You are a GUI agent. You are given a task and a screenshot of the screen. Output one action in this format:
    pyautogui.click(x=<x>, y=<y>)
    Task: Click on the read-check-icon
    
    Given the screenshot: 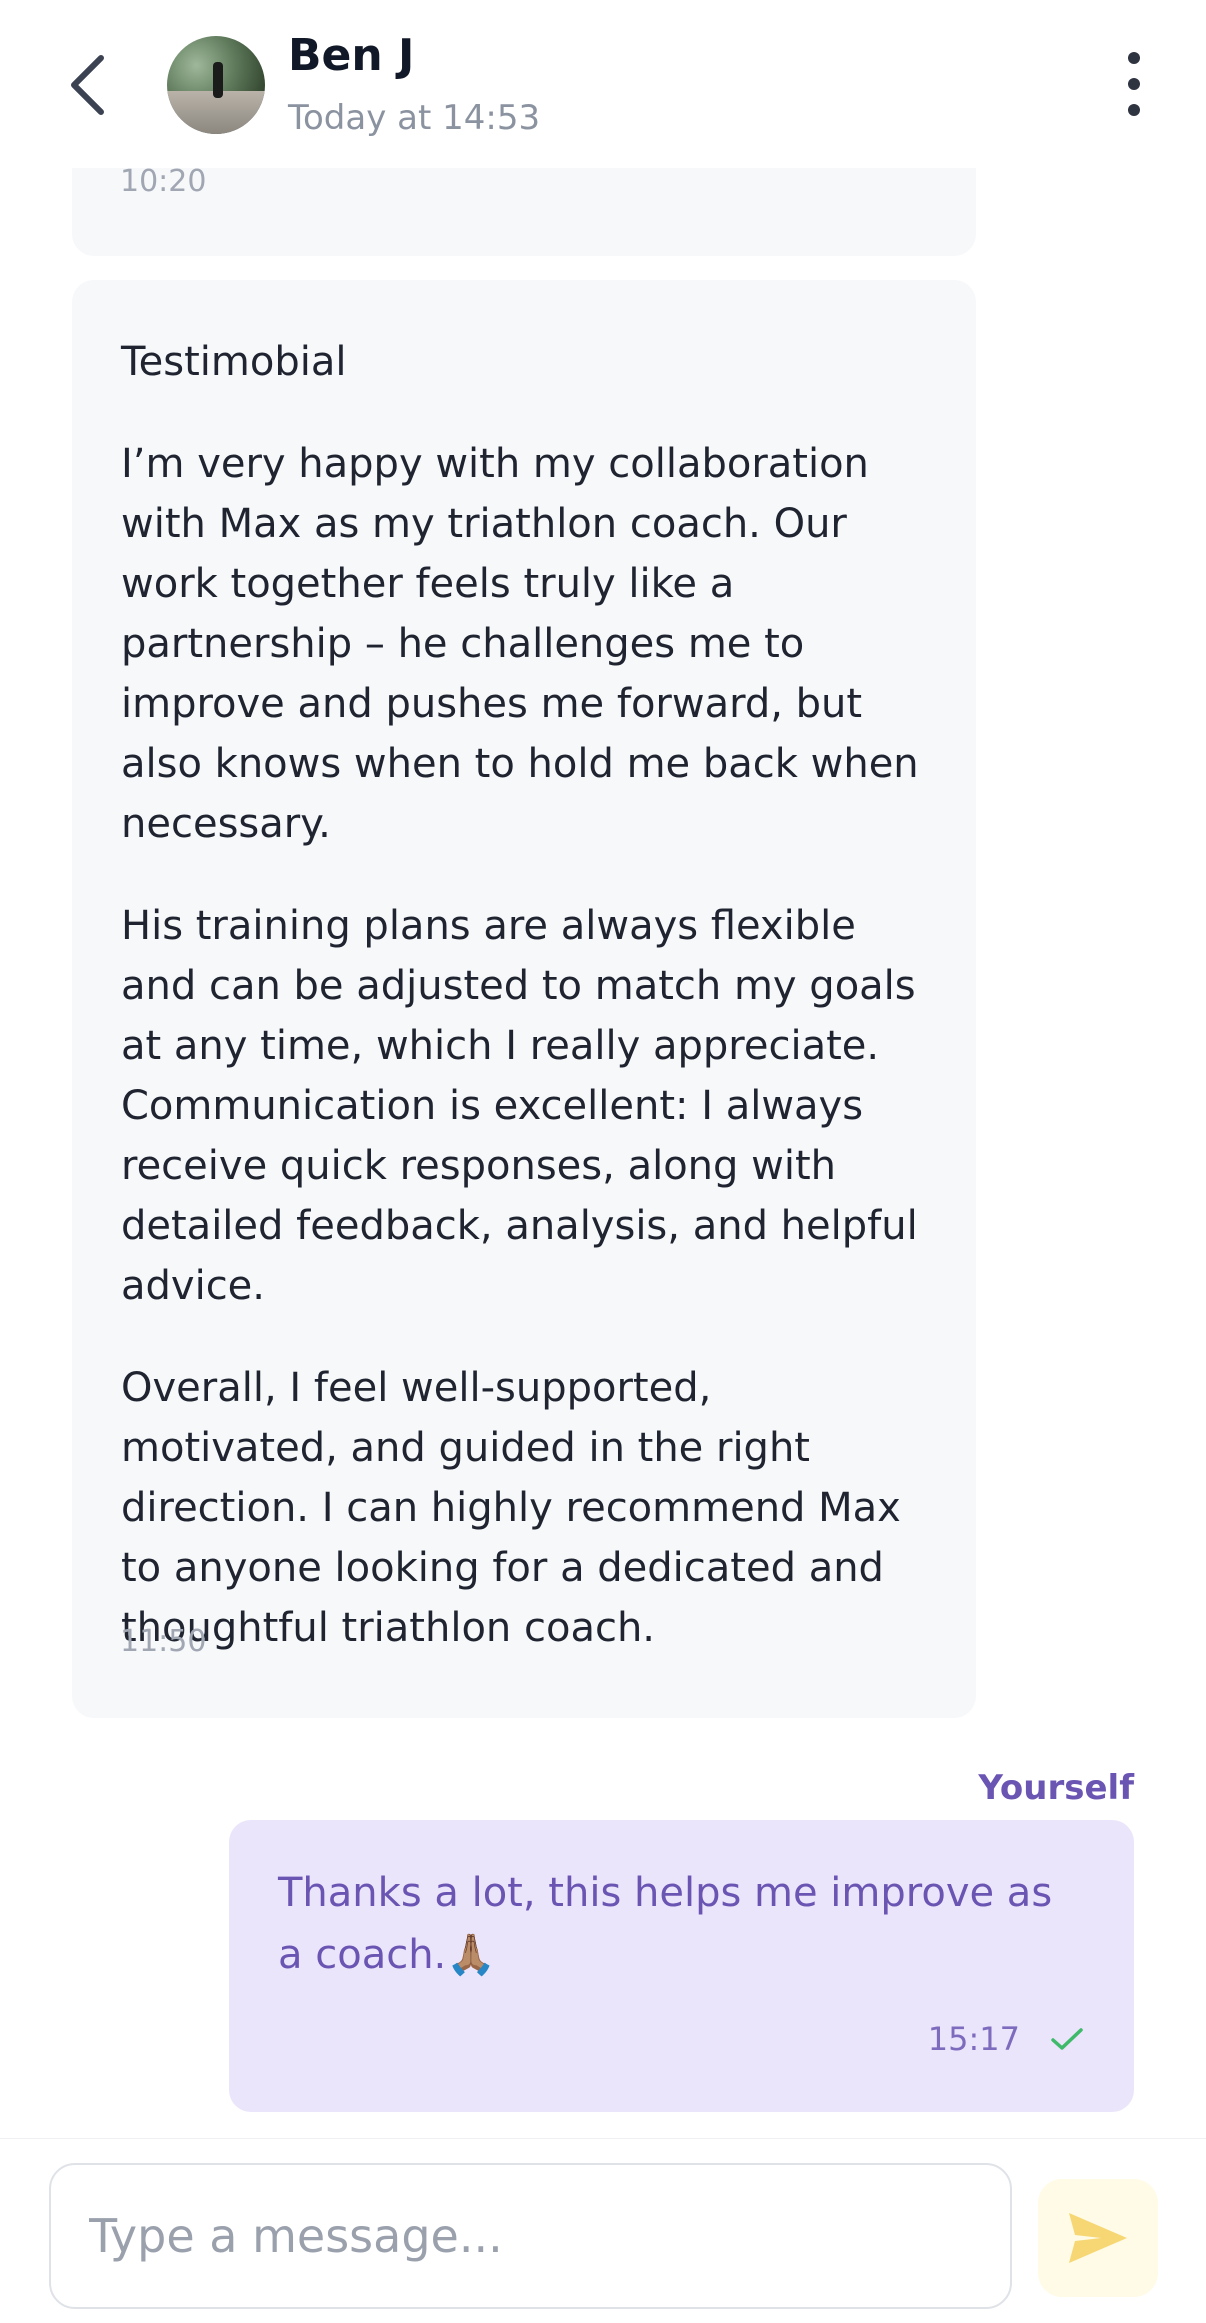 What is the action you would take?
    pyautogui.click(x=1067, y=2039)
    